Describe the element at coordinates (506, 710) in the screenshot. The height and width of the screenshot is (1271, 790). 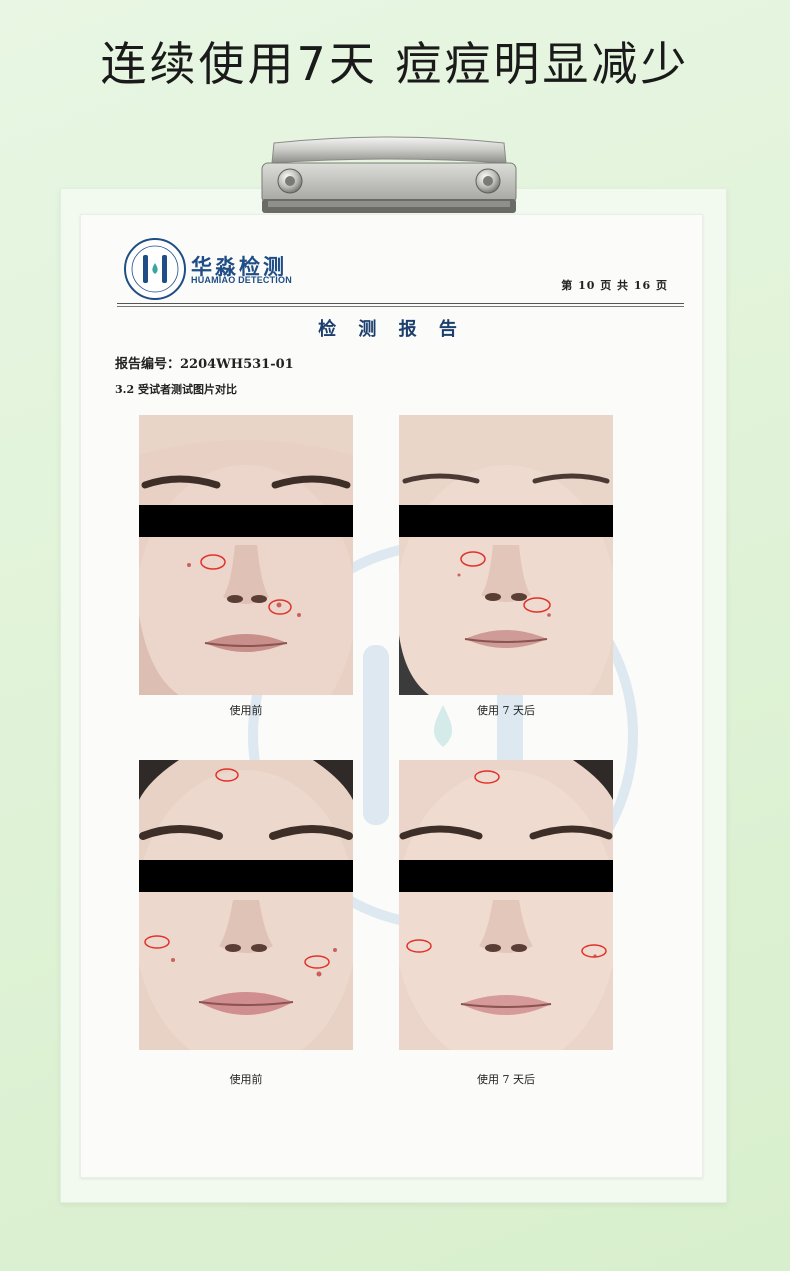
I see `caption-after-1: 使用 7 天后` at that location.